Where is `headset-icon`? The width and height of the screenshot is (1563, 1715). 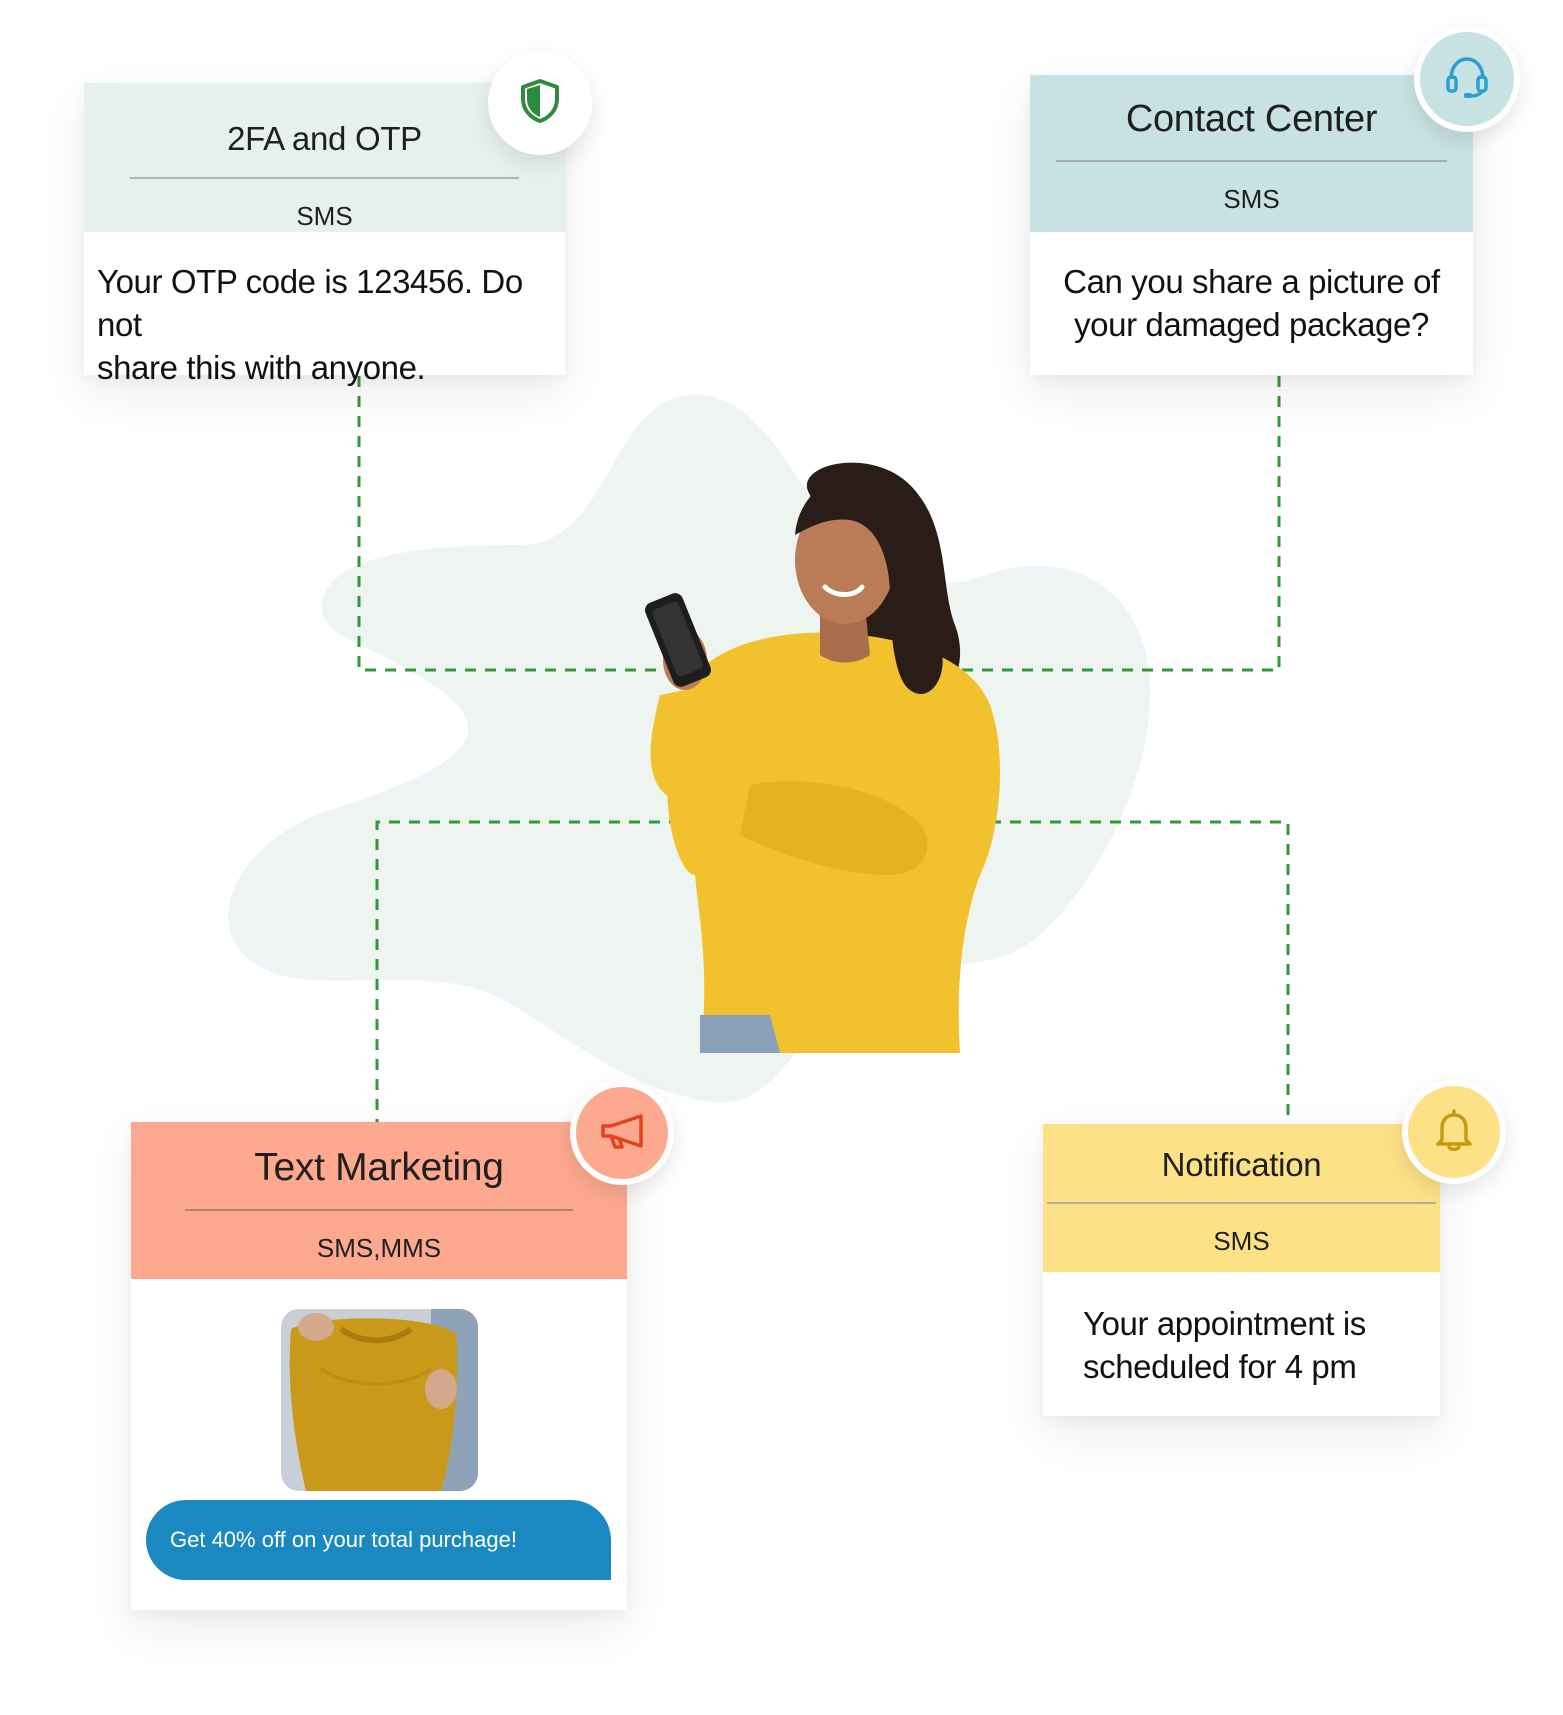 headset-icon is located at coordinates (1467, 79).